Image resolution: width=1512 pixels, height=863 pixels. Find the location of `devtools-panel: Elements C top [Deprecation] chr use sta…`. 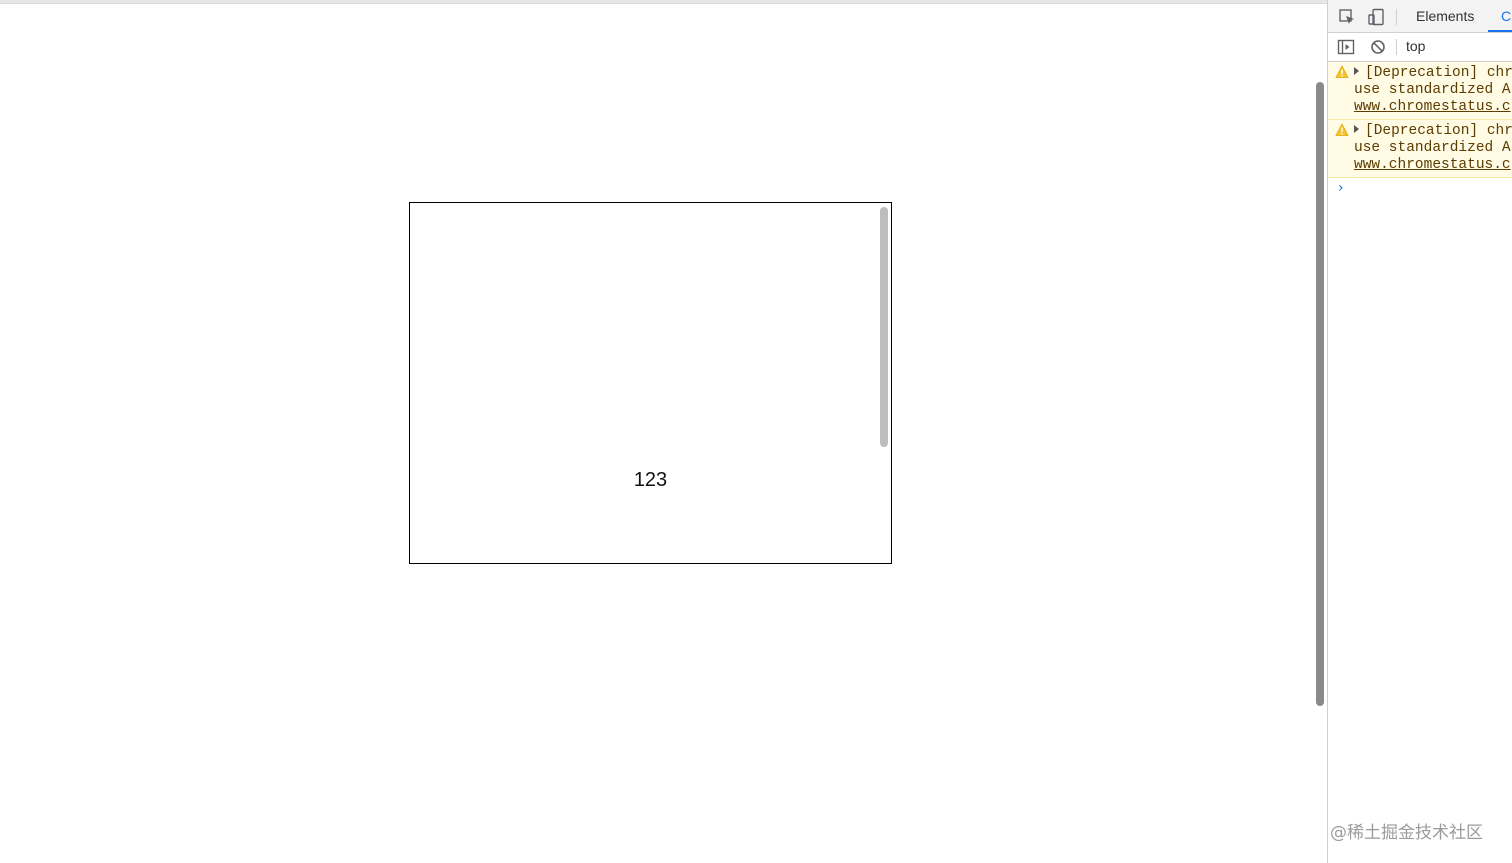

devtools-panel: Elements C top [Deprecation] chr use sta… is located at coordinates (1419, 431).